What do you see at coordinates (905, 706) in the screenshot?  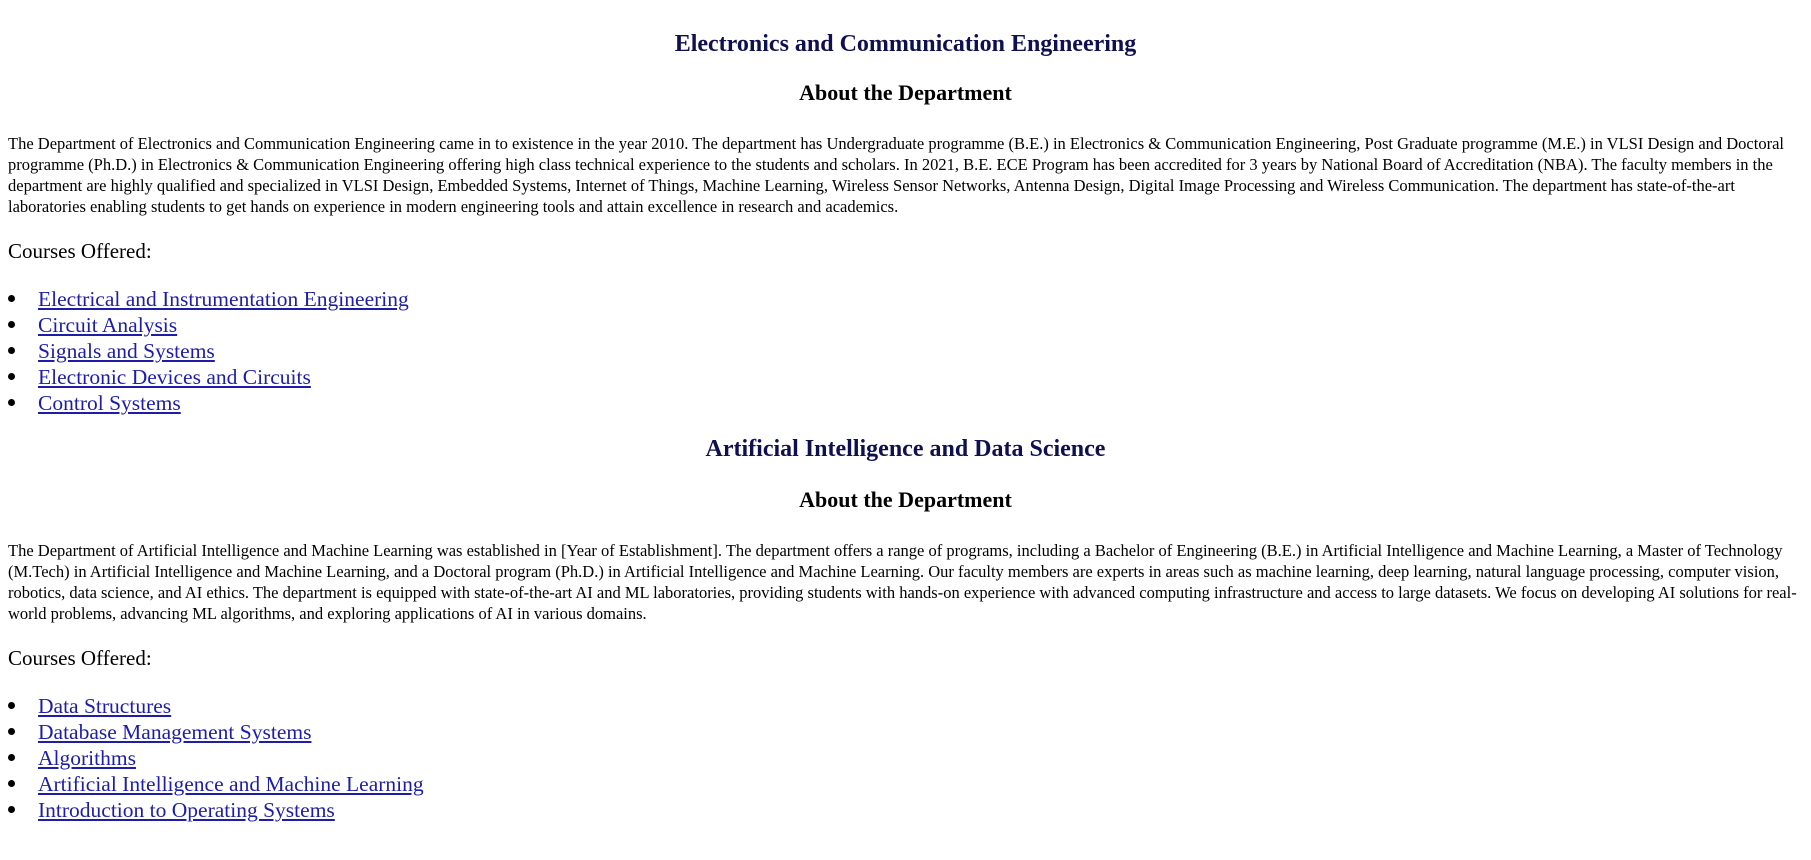 I see `list-item: Data Structures` at bounding box center [905, 706].